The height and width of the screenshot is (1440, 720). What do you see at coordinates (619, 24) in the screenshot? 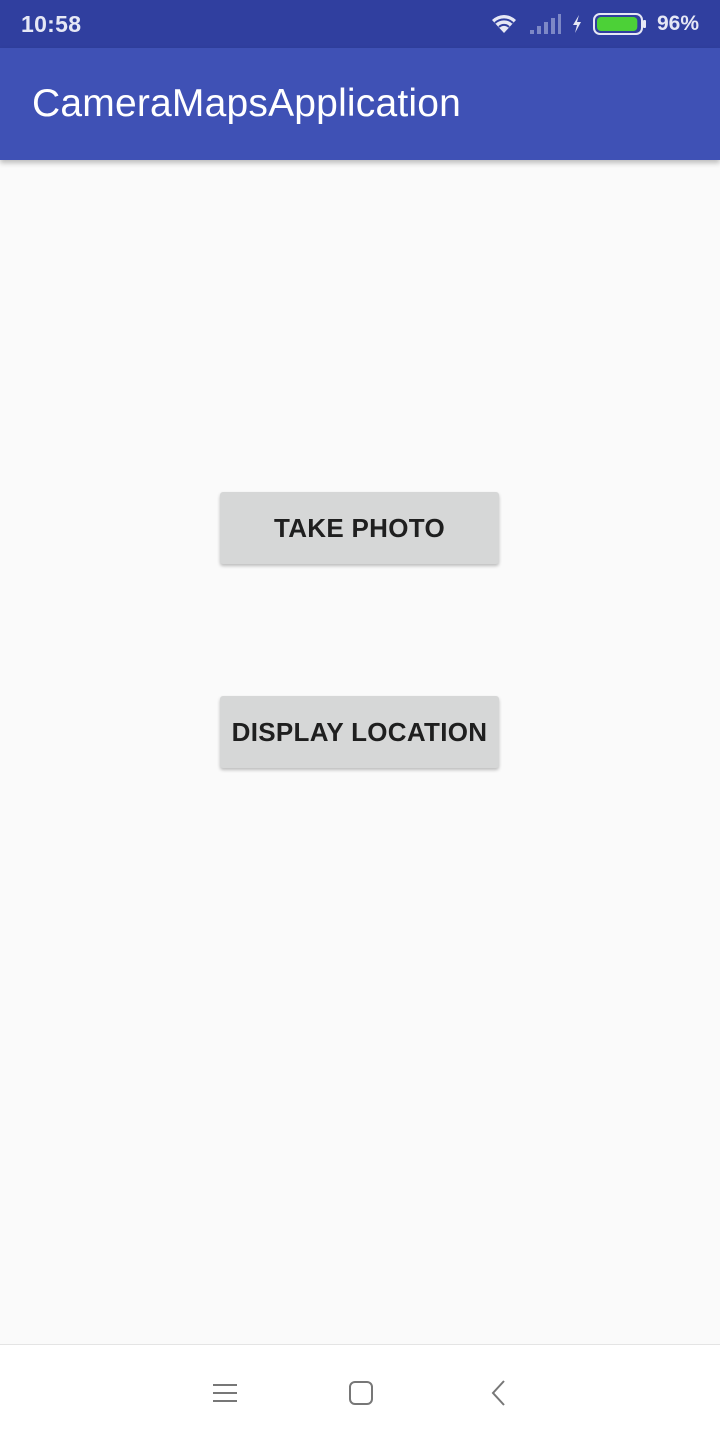
I see `battery-icon` at bounding box center [619, 24].